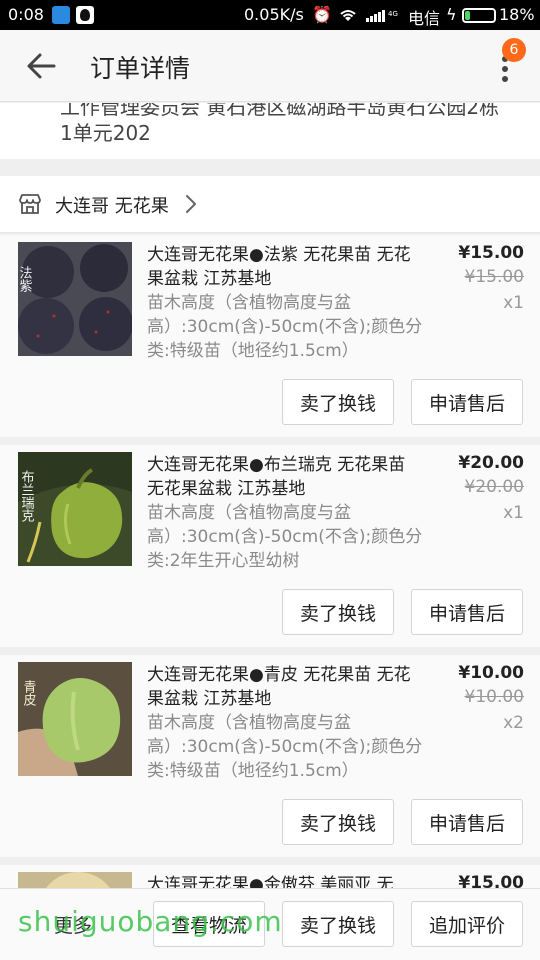 This screenshot has height=960, width=540. Describe the element at coordinates (494, 487) in the screenshot. I see `original-price: ¥20.00` at that location.